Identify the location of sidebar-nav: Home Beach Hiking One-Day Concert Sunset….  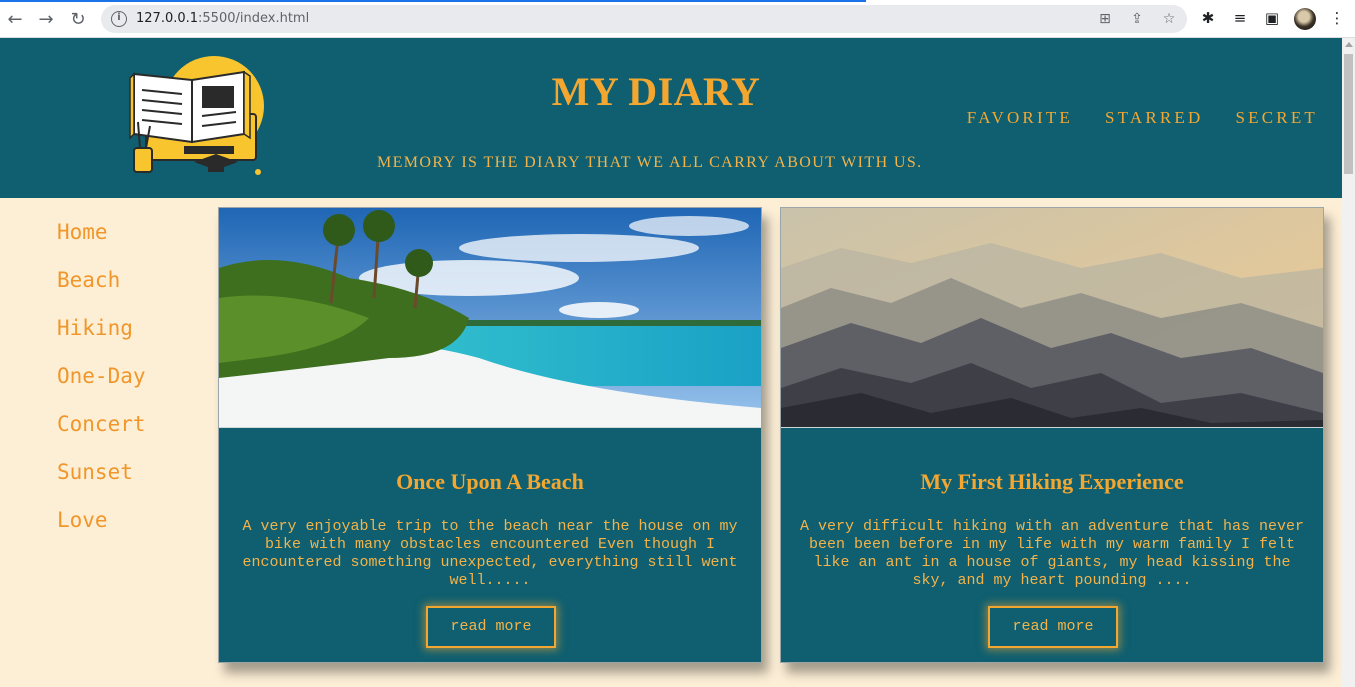
(101, 388).